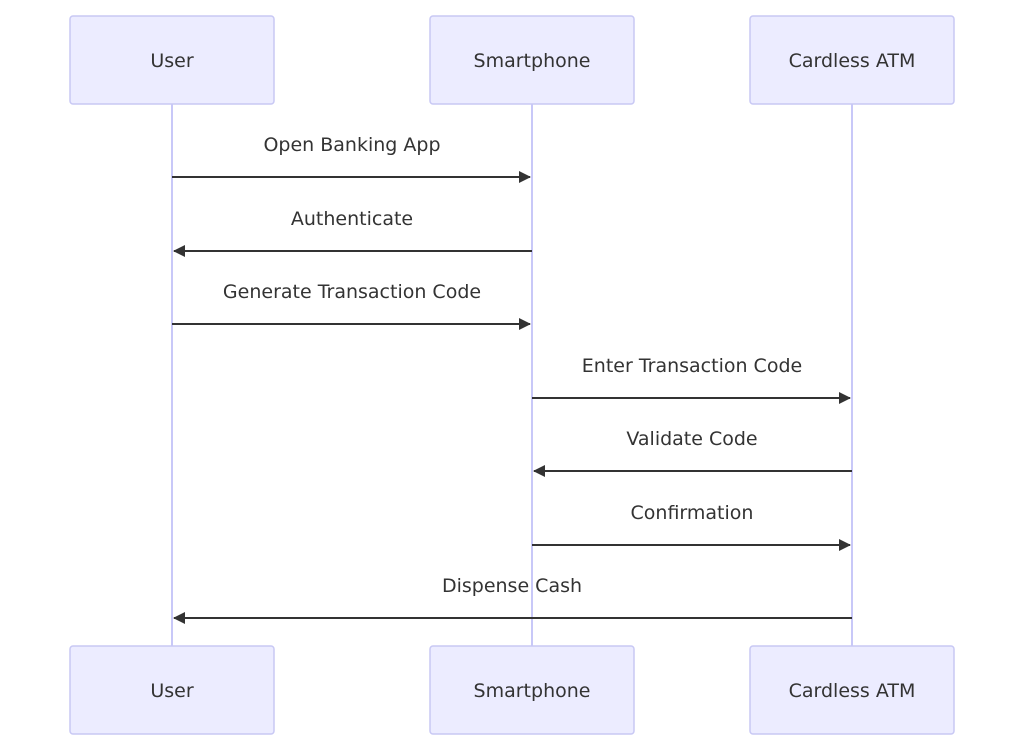  I want to click on message-3: Generate Transaction Code, so click(351, 305).